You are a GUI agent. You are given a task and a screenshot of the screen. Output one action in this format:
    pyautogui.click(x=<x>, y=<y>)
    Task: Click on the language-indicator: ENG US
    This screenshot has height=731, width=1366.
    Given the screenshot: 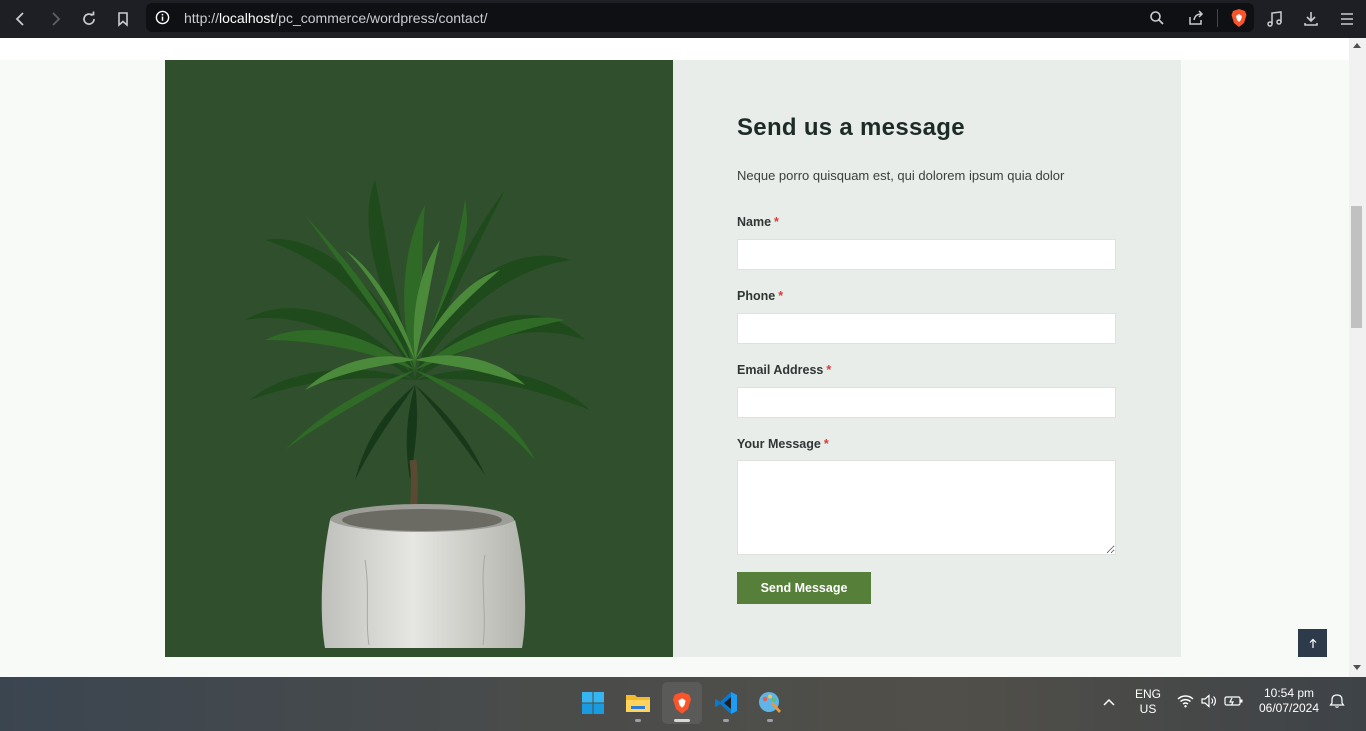 What is the action you would take?
    pyautogui.click(x=1148, y=702)
    